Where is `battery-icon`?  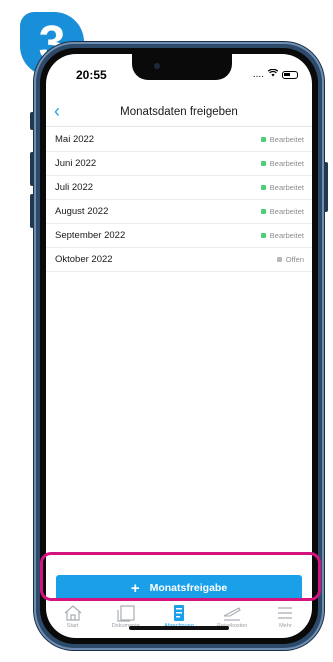 battery-icon is located at coordinates (290, 74).